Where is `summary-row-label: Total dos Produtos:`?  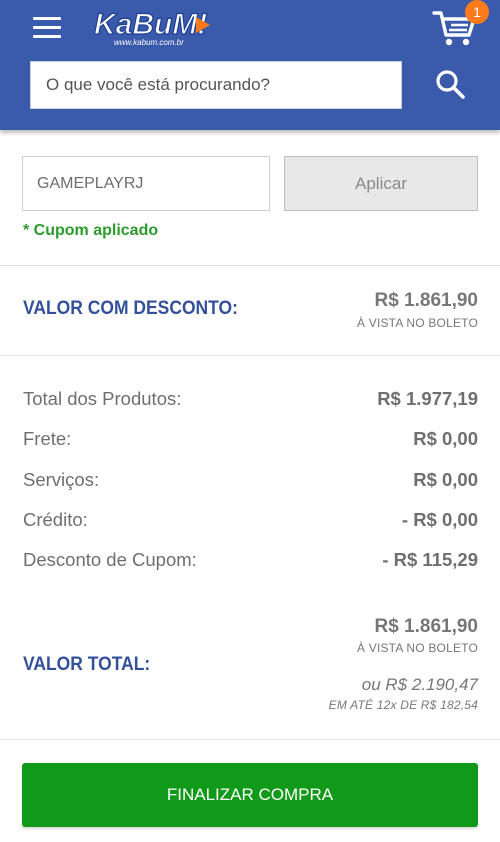
summary-row-label: Total dos Produtos: is located at coordinates (102, 398).